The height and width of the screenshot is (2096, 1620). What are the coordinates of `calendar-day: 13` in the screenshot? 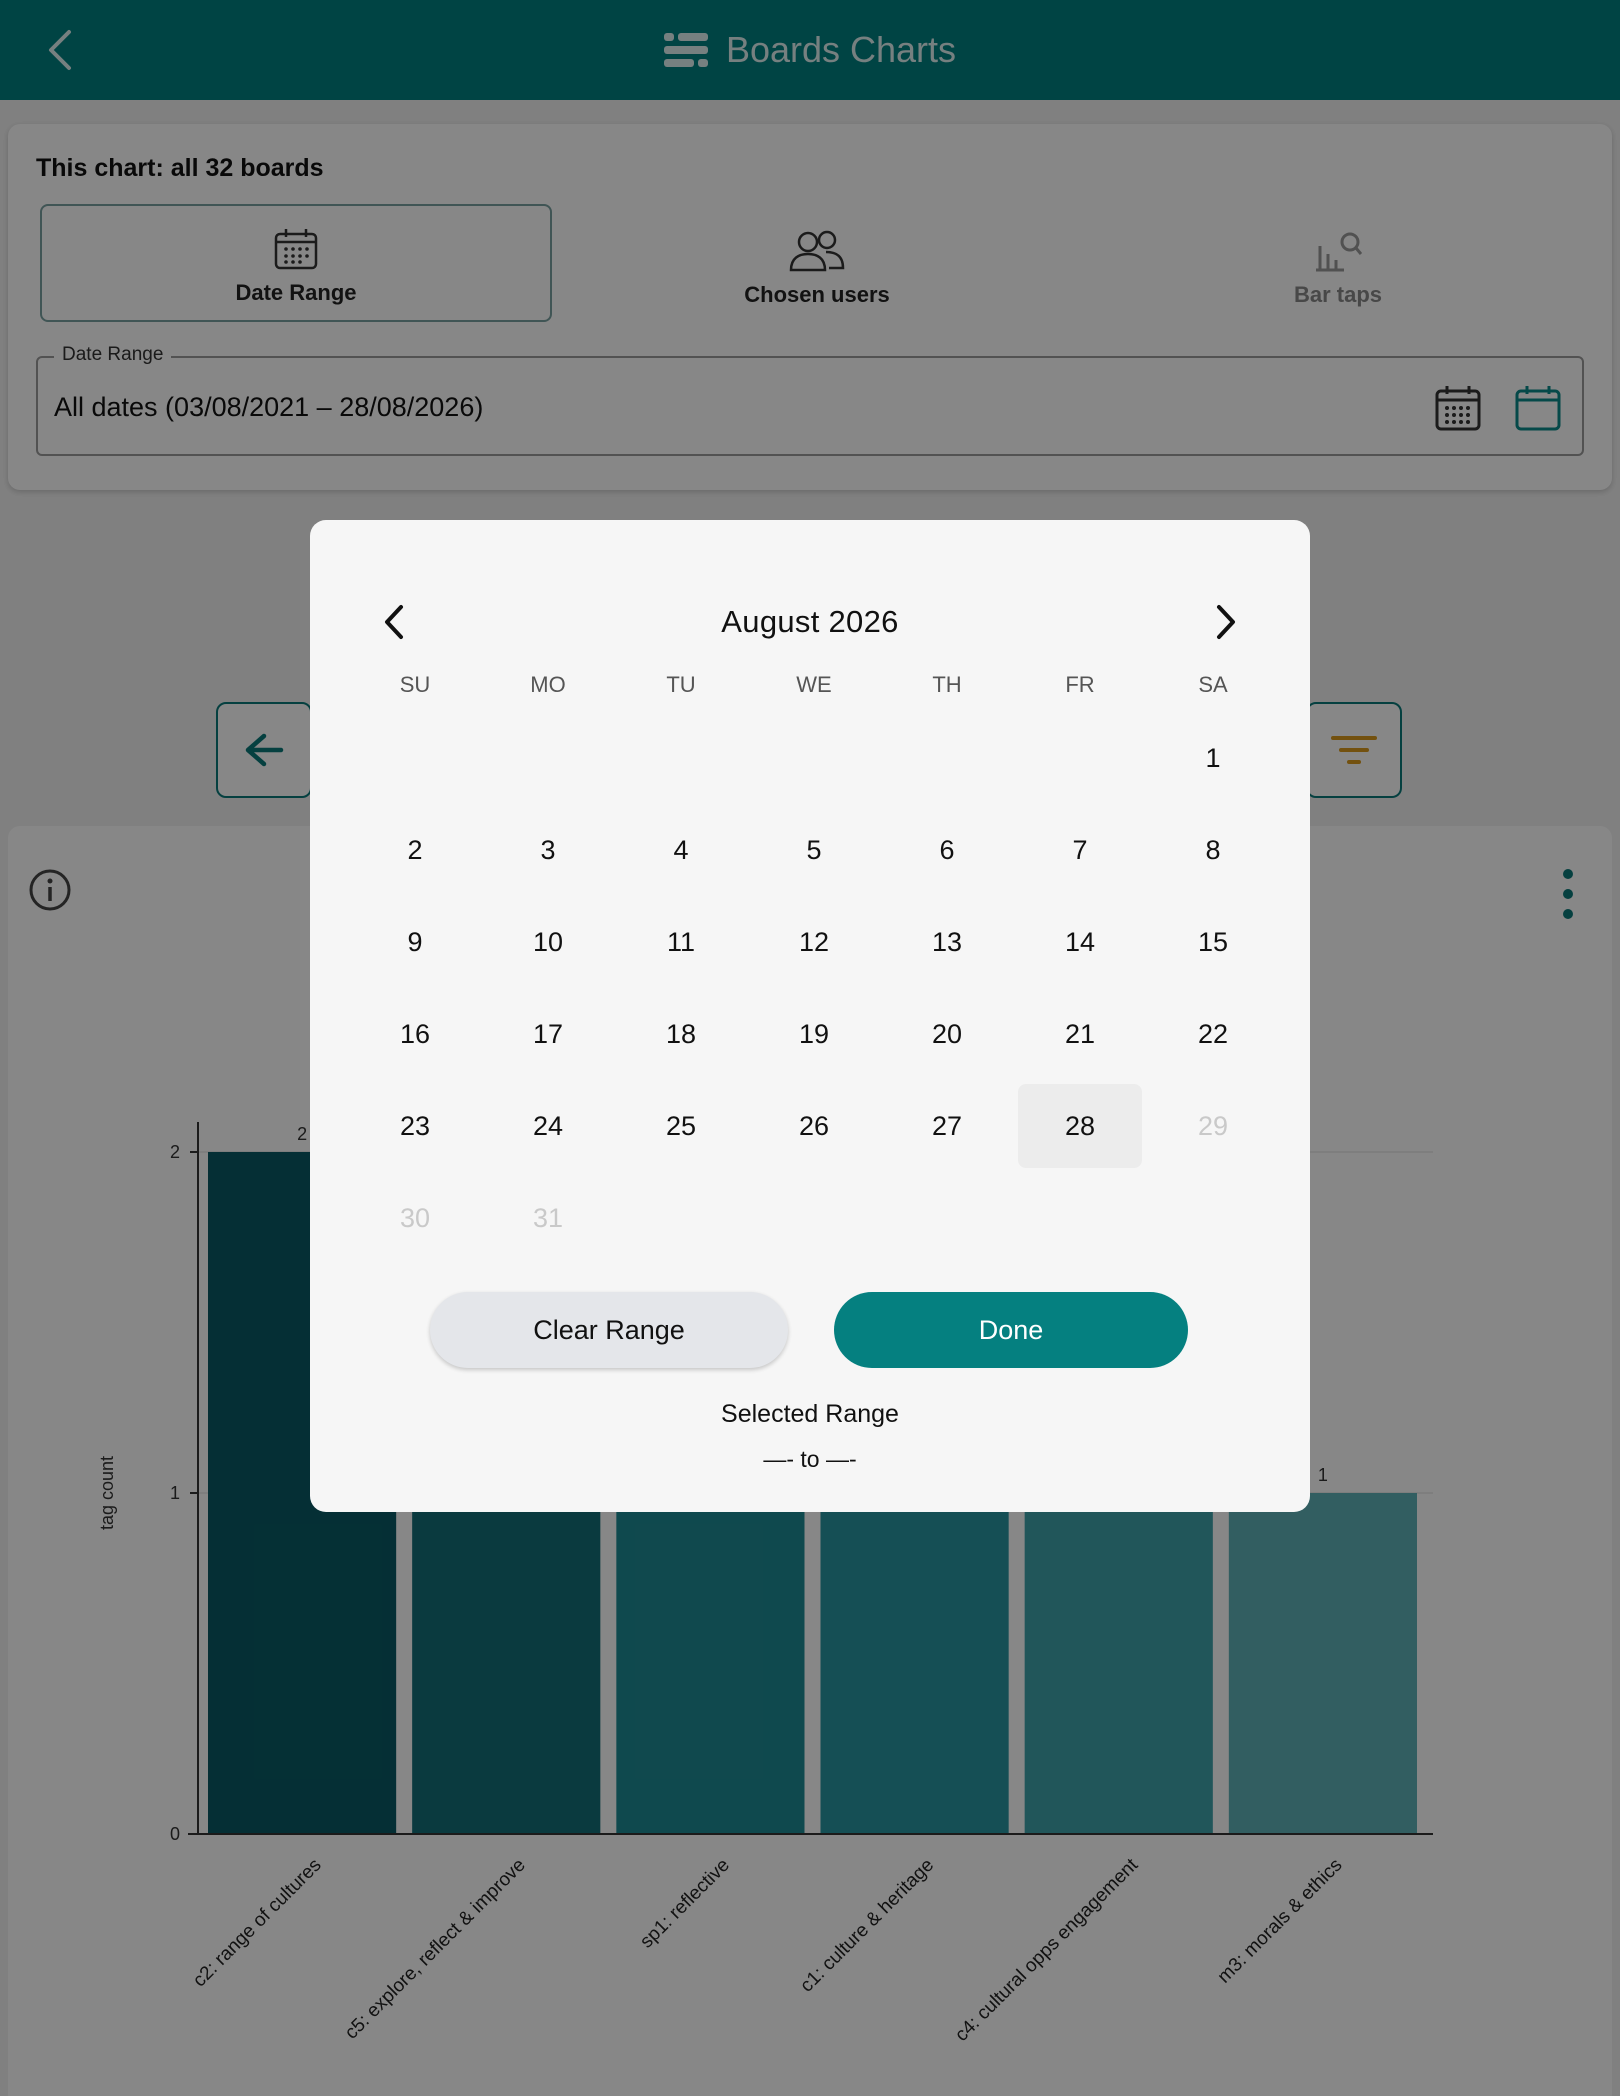 It's located at (947, 942).